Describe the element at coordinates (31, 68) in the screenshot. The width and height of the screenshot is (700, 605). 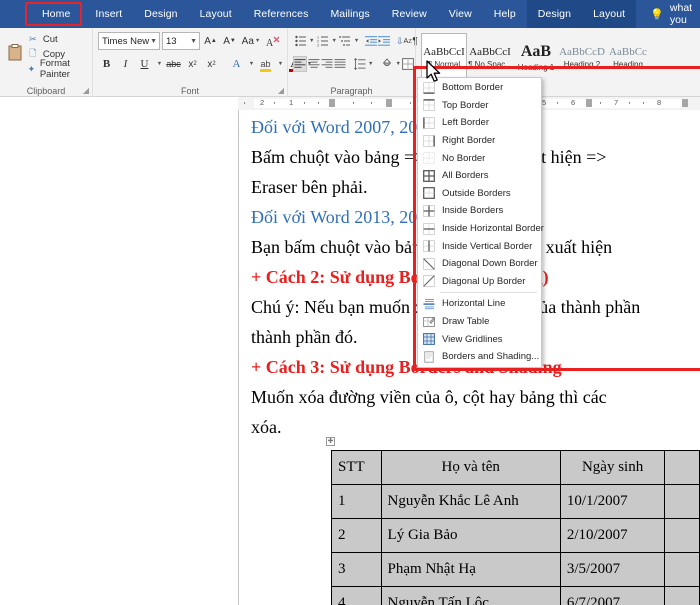
I see `format-painter-icon: ✦` at that location.